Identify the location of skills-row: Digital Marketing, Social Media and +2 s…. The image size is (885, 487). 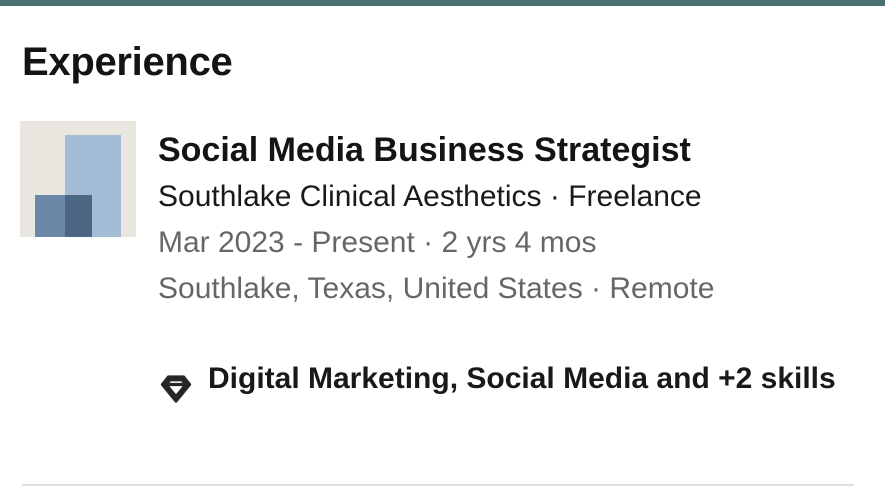
(508, 382).